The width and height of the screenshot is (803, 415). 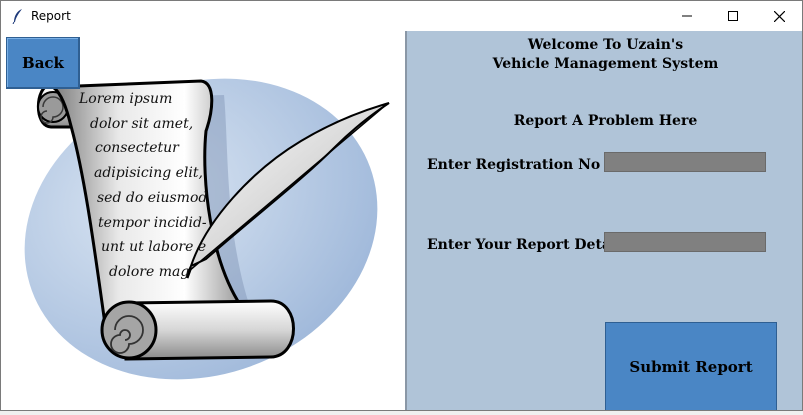 I want to click on minimize-button, so click(x=687, y=16).